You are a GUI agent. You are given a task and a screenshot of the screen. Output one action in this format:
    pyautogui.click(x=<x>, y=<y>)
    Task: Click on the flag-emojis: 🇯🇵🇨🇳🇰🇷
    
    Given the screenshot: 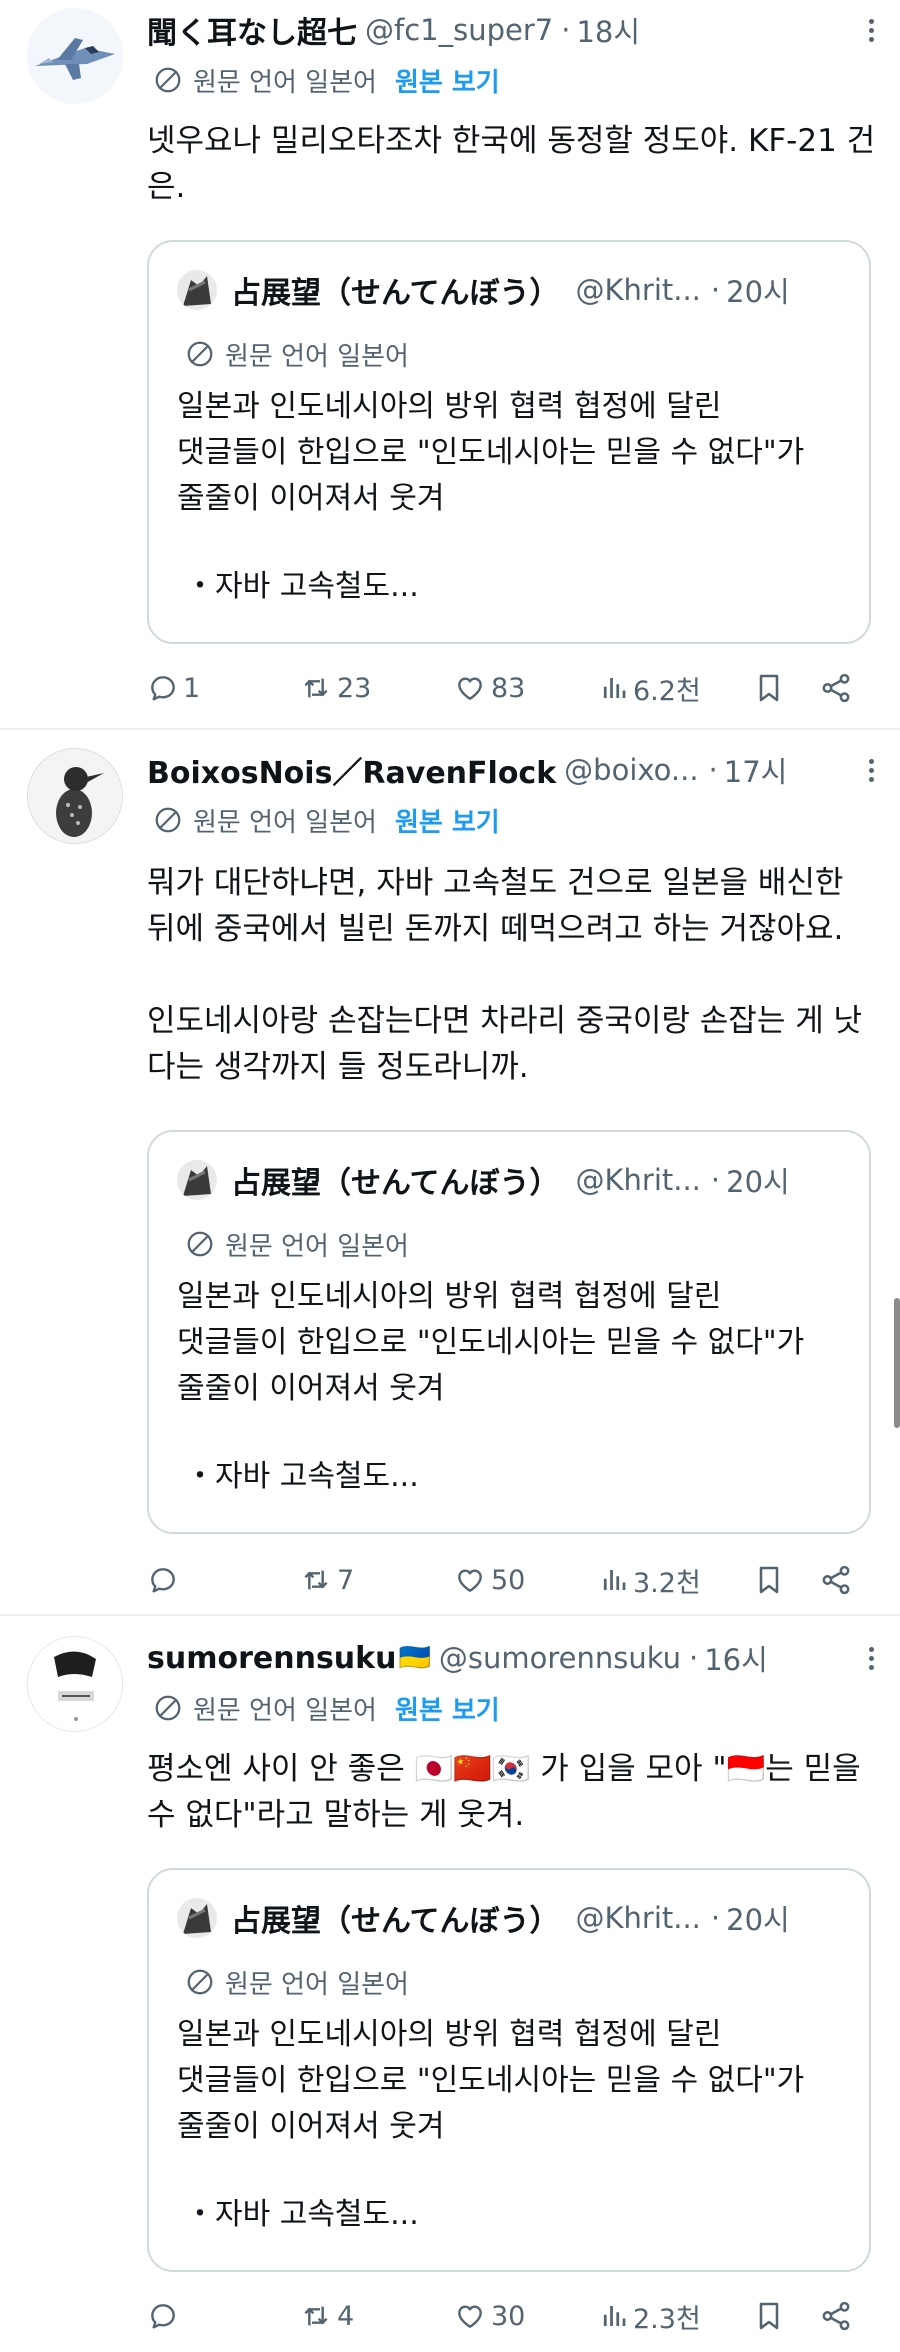 What is the action you would take?
    pyautogui.click(x=472, y=1769)
    